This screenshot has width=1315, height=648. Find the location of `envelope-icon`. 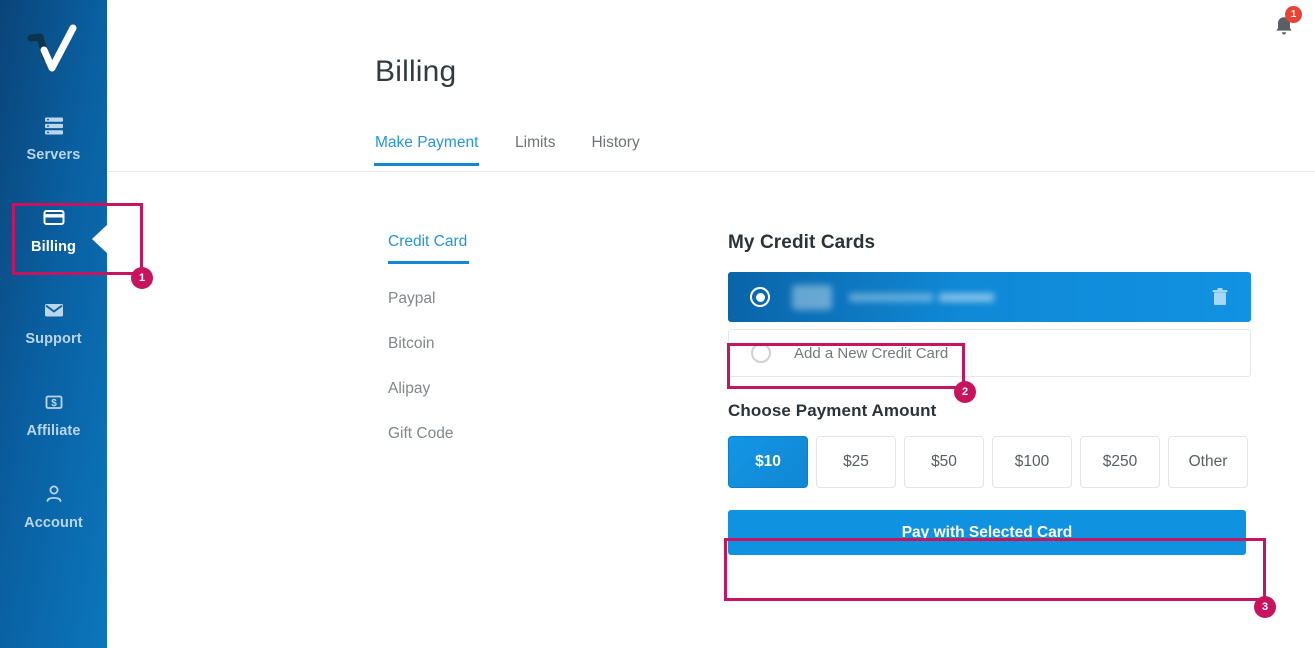

envelope-icon is located at coordinates (53, 310).